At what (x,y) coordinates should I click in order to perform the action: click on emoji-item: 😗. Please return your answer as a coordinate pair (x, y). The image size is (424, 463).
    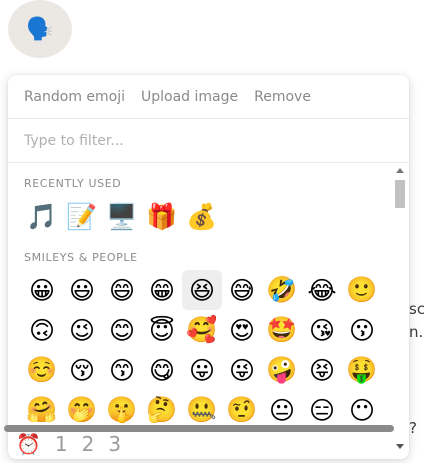
    Looking at the image, I should click on (362, 330).